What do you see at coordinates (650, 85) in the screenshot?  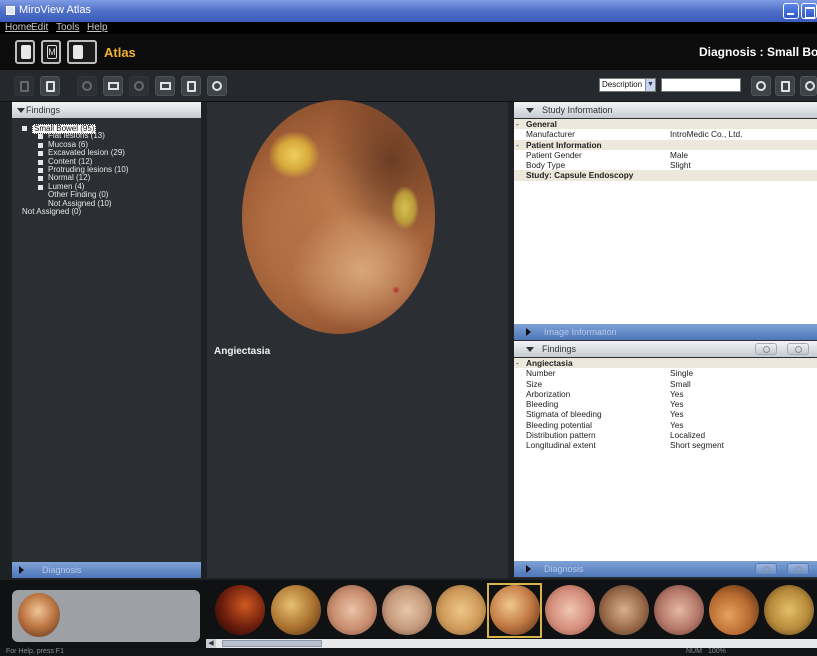 I see `chevron-down-icon: ▼` at bounding box center [650, 85].